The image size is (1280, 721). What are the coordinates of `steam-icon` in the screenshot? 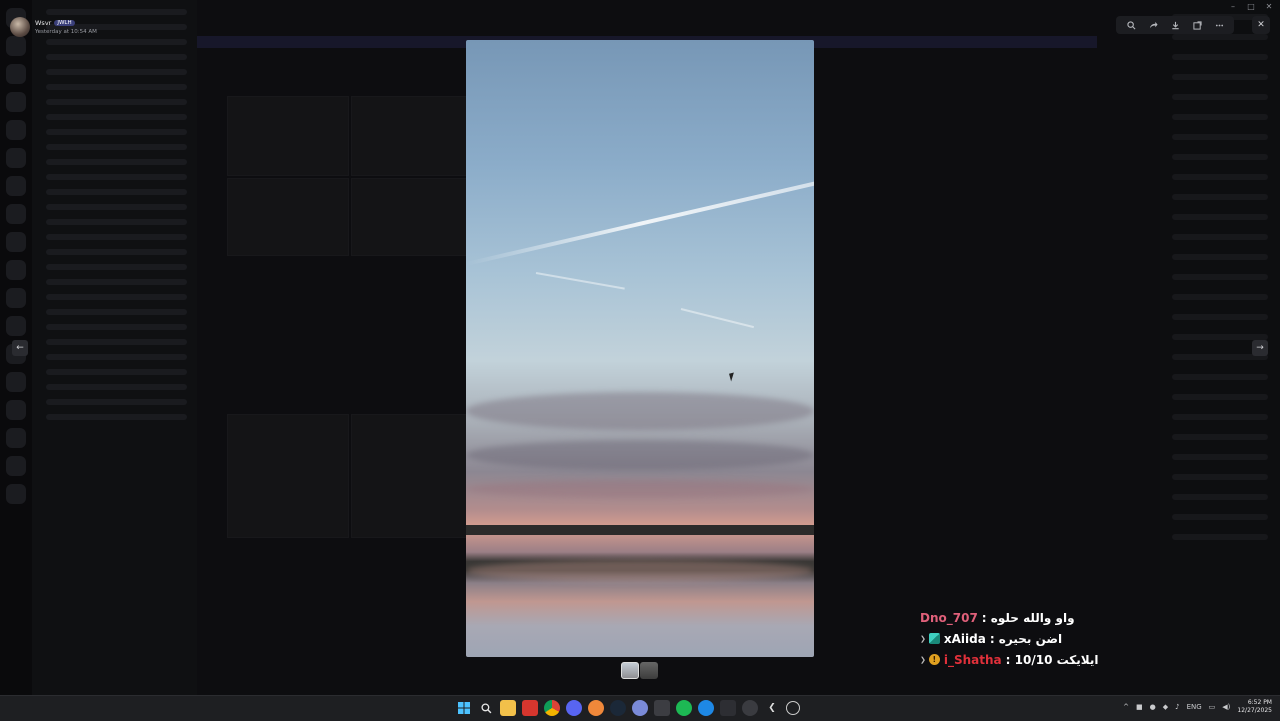 It's located at (618, 708).